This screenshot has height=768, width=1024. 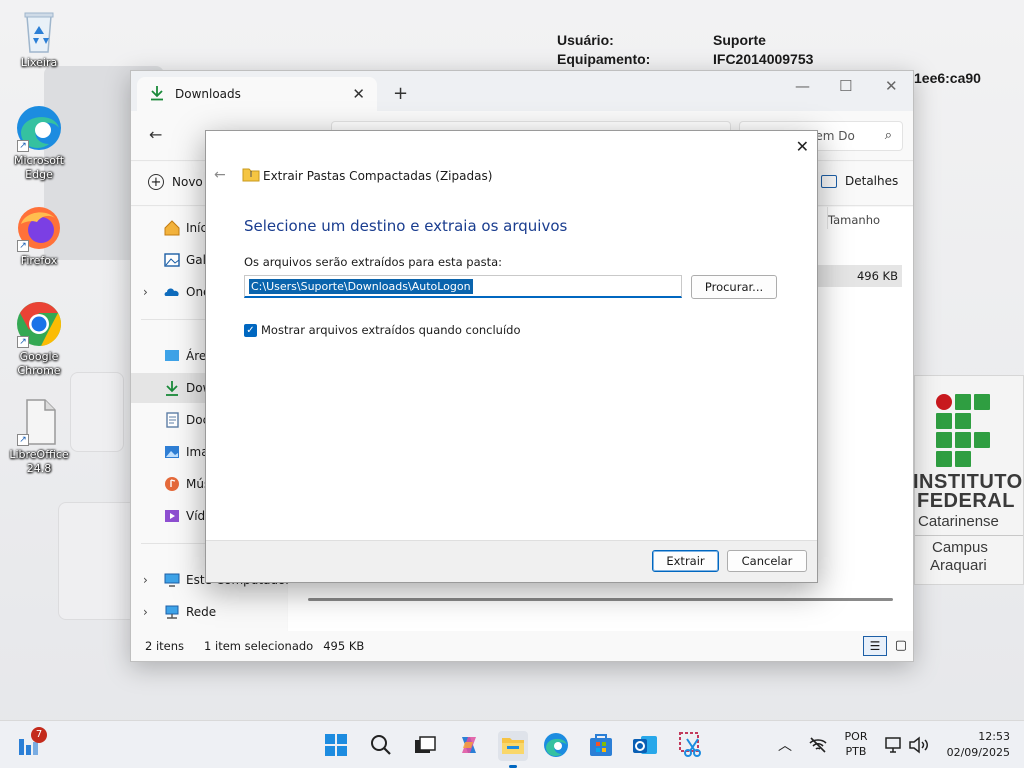 What do you see at coordinates (175, 182) in the screenshot?
I see `new-button: + Novo` at bounding box center [175, 182].